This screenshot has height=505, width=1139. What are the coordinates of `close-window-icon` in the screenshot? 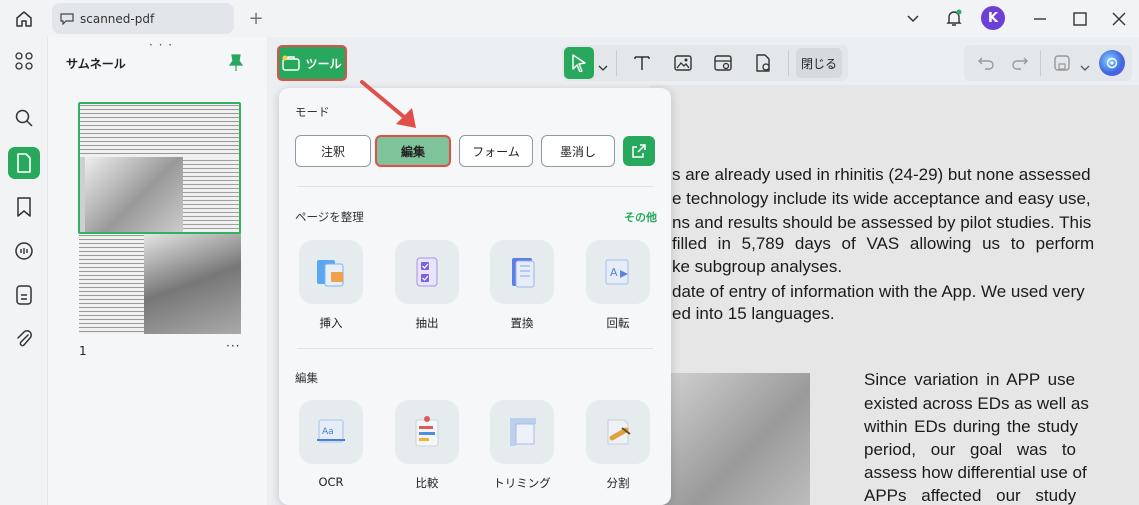 It's located at (1119, 19).